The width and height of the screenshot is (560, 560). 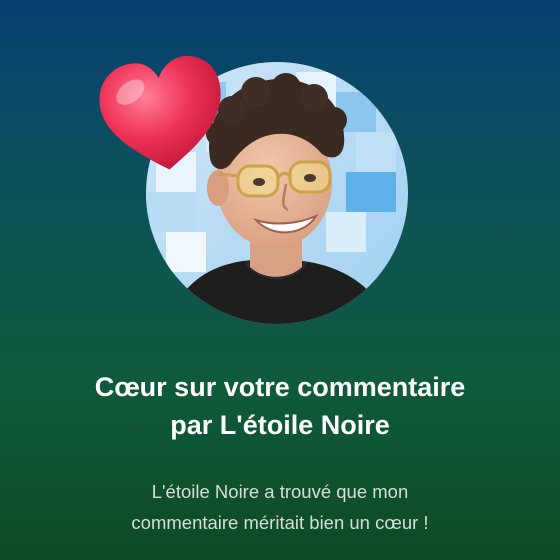 What do you see at coordinates (280, 387) in the screenshot?
I see `title-line-1: Cœur sur votre commentaire` at bounding box center [280, 387].